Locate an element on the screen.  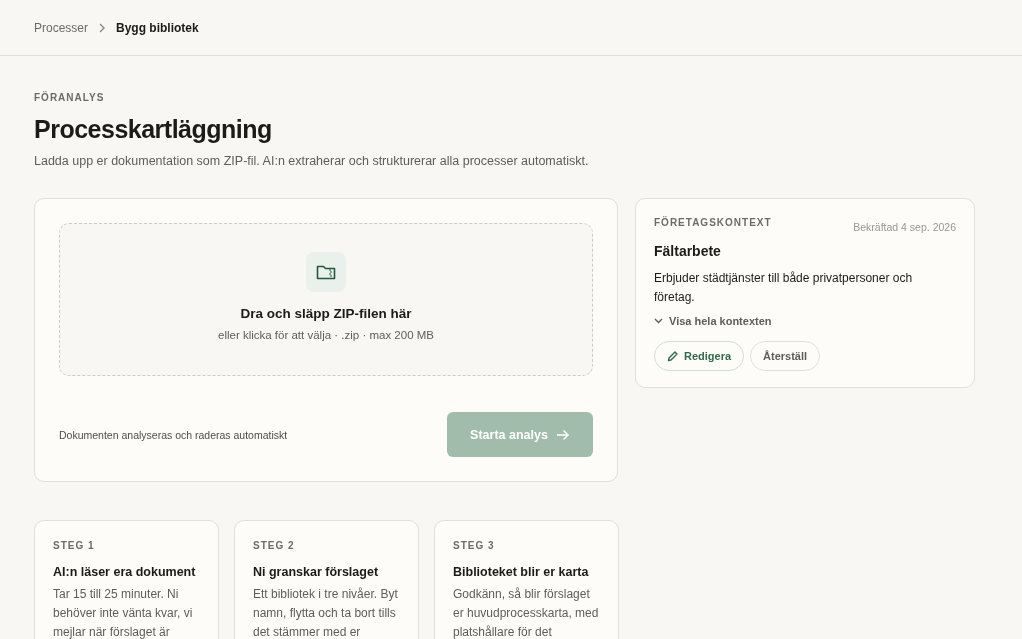
arrow-right-icon is located at coordinates (562, 434).